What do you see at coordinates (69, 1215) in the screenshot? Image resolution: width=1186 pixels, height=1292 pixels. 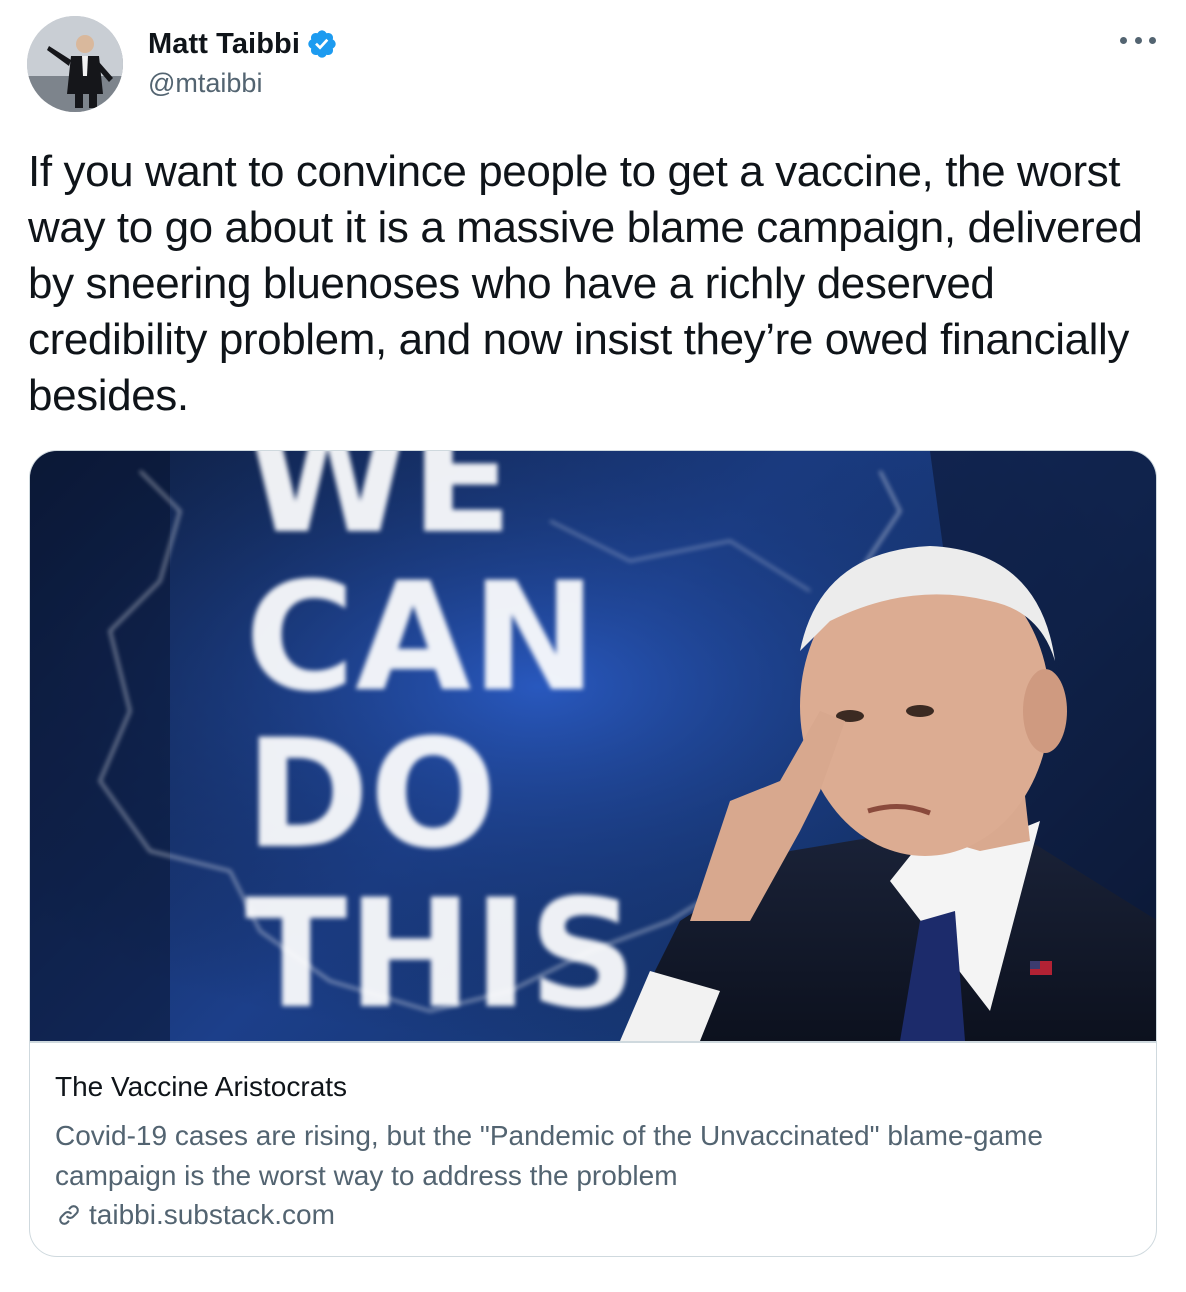 I see `link-icon` at bounding box center [69, 1215].